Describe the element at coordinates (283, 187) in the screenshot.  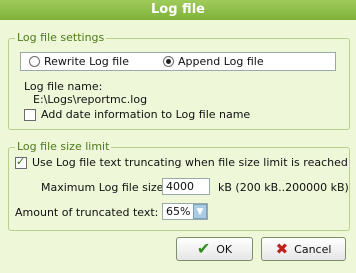
I see `max-size-unit: kB (200 kB..200000 kB)` at that location.